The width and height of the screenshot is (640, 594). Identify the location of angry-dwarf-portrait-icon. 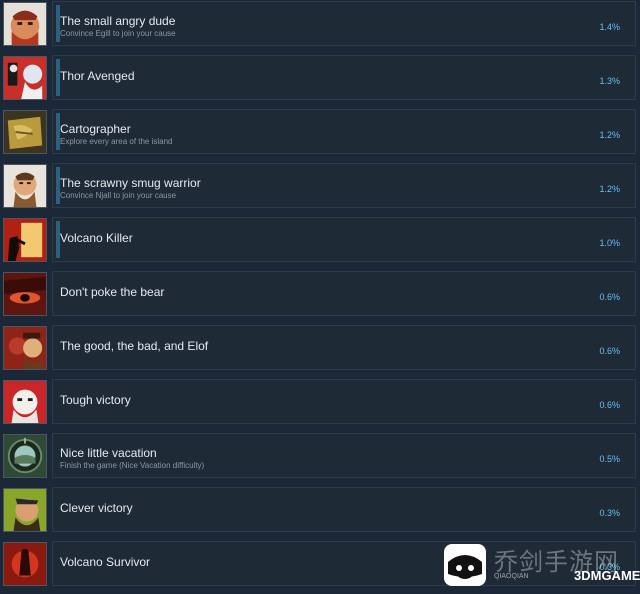
(25, 24).